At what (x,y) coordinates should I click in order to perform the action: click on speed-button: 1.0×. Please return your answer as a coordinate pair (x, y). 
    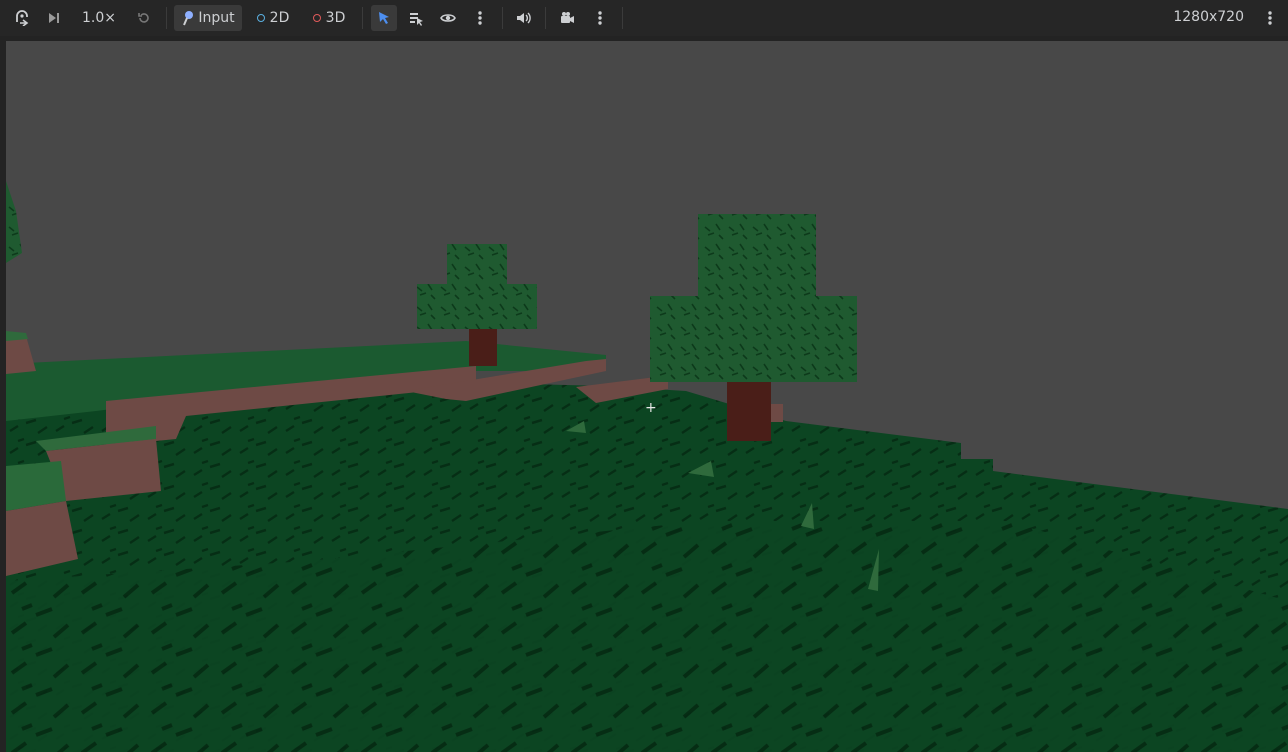
    Looking at the image, I should click on (99, 18).